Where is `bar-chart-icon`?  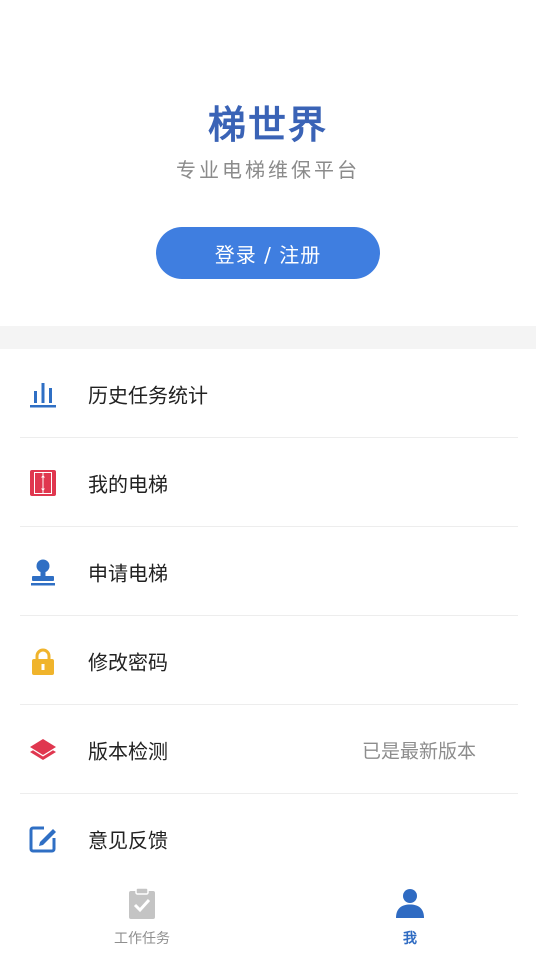 bar-chart-icon is located at coordinates (43, 394).